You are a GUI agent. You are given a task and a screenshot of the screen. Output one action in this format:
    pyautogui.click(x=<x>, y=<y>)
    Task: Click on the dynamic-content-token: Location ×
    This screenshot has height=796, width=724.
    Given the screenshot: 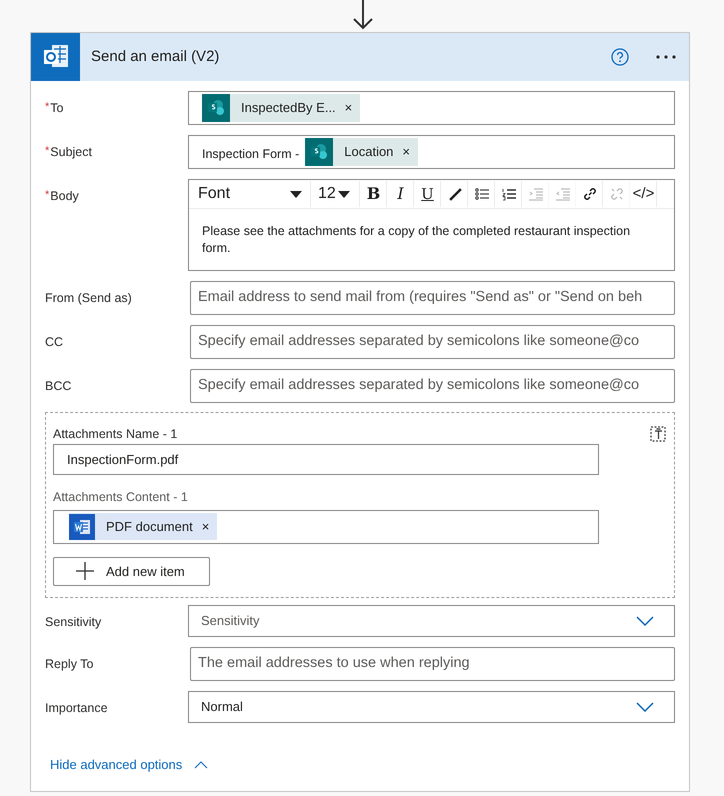 What is the action you would take?
    pyautogui.click(x=361, y=152)
    